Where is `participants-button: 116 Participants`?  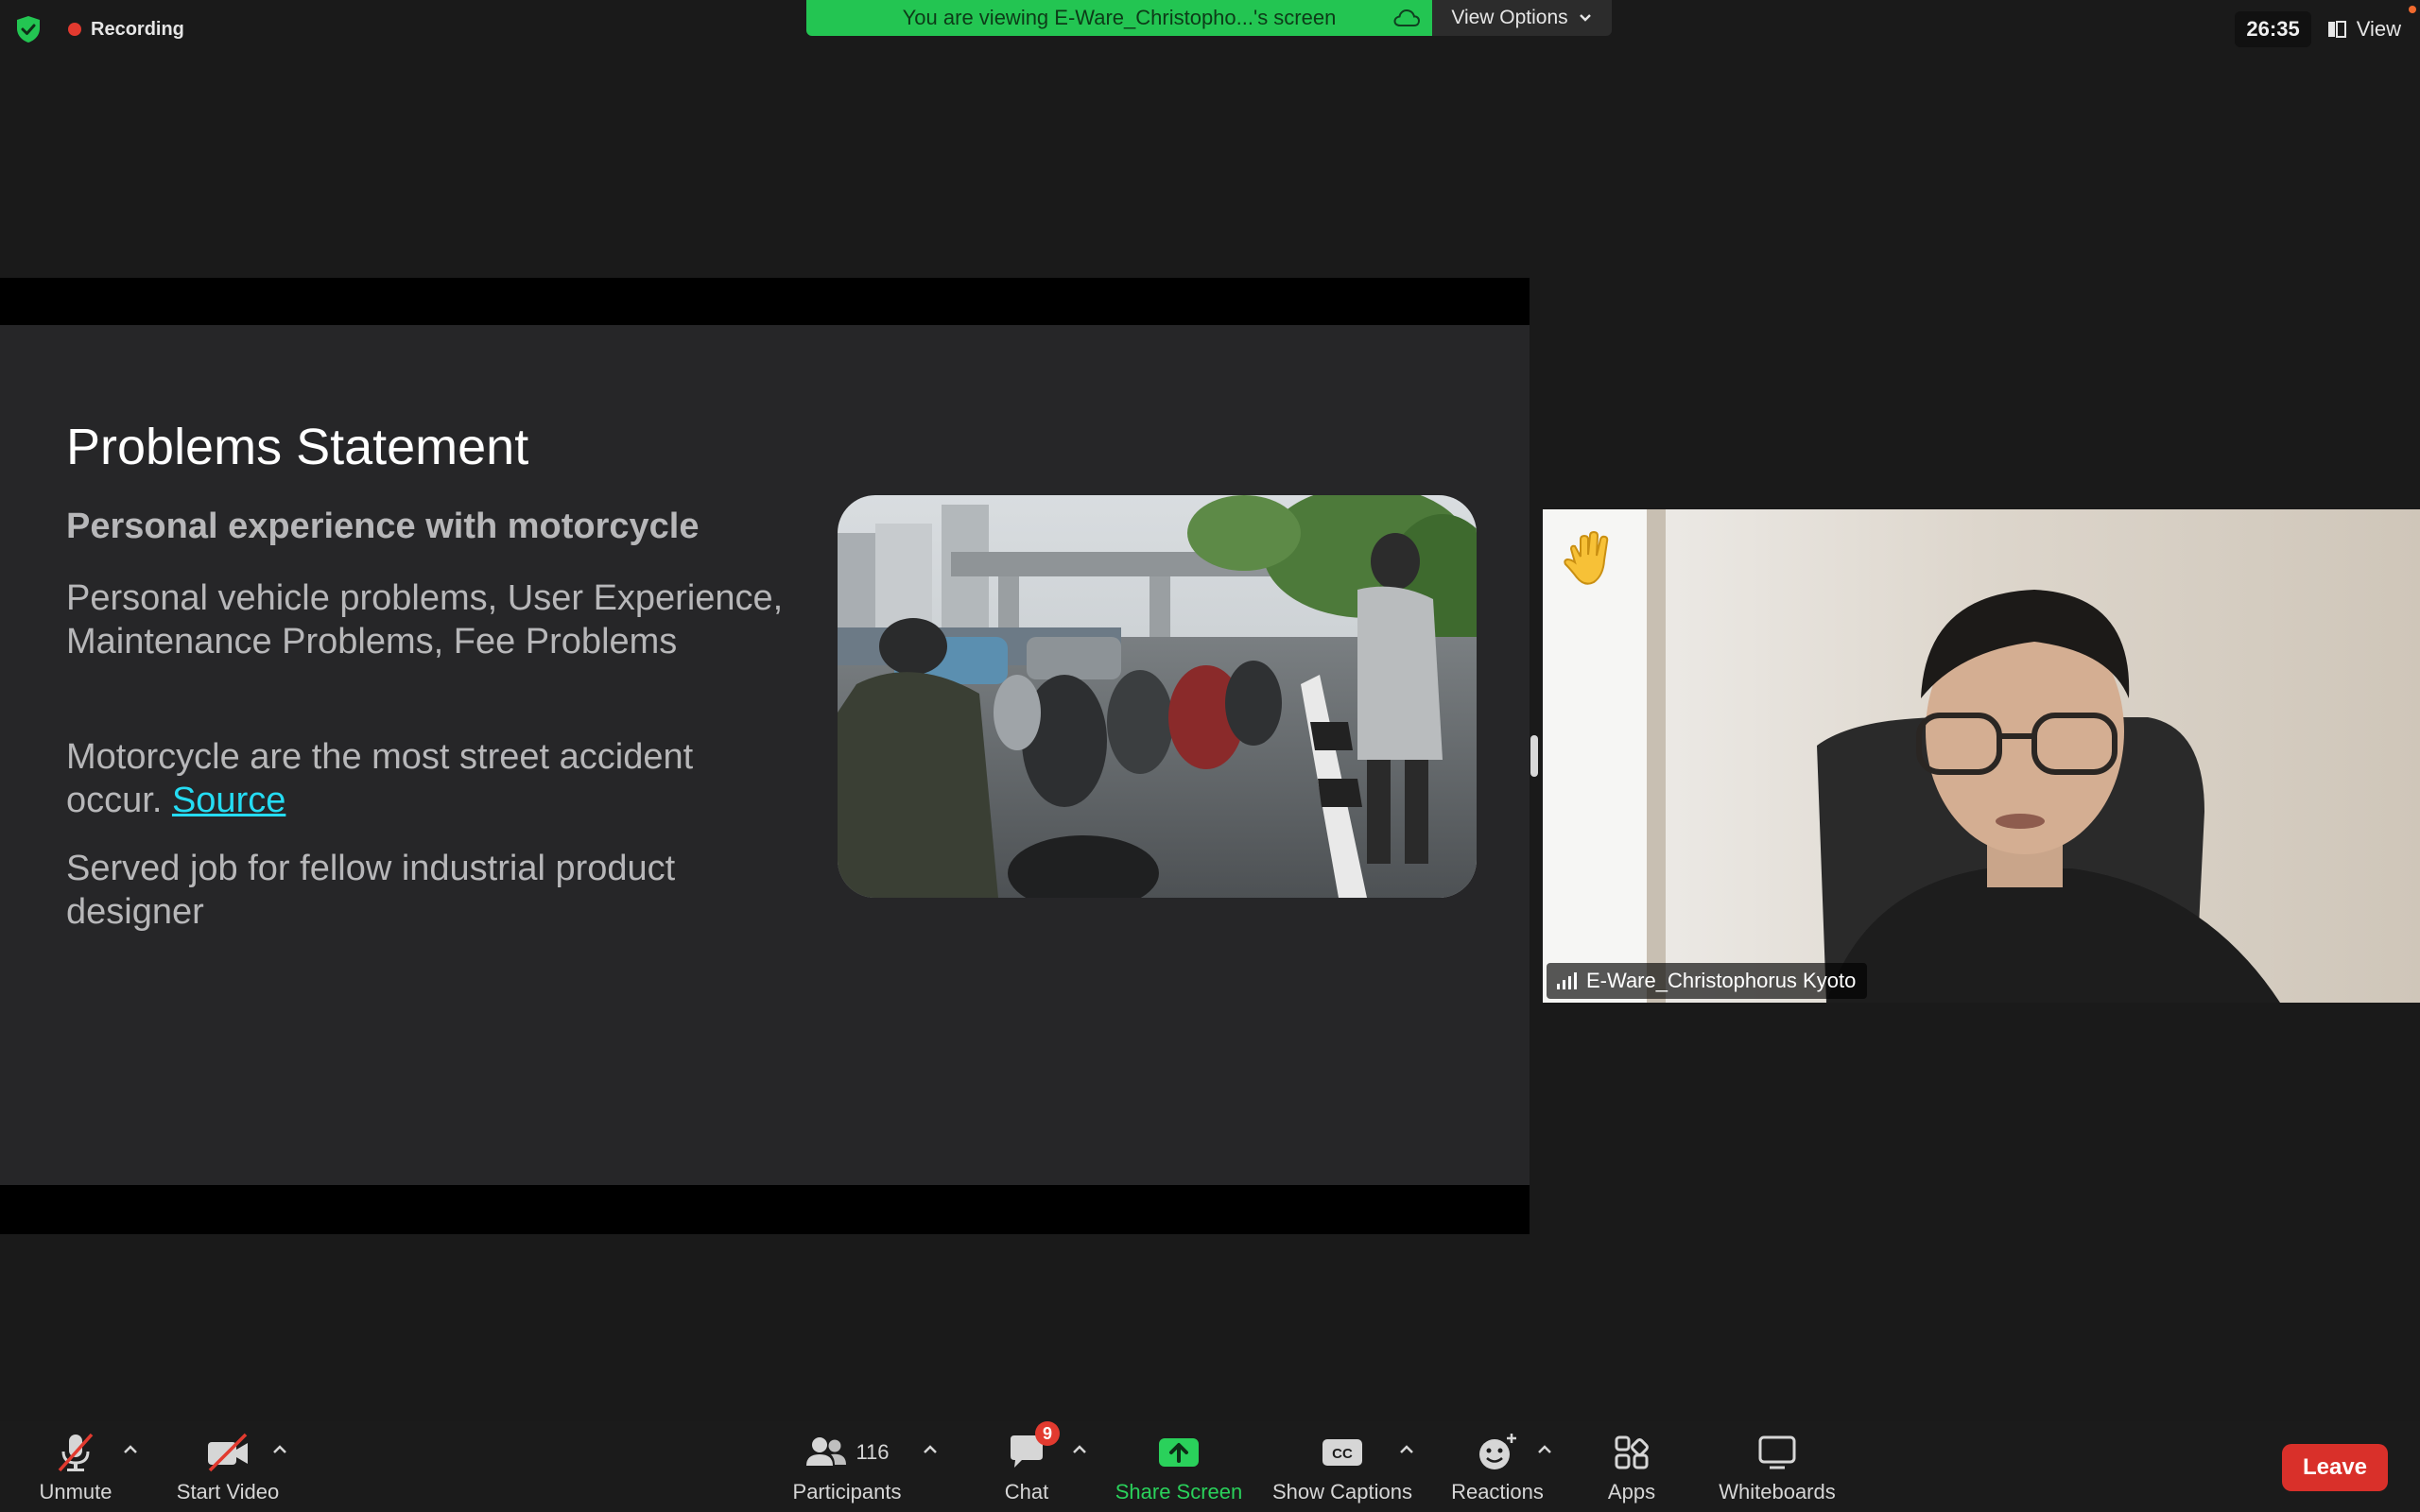 participants-button: 116 Participants is located at coordinates (847, 1469).